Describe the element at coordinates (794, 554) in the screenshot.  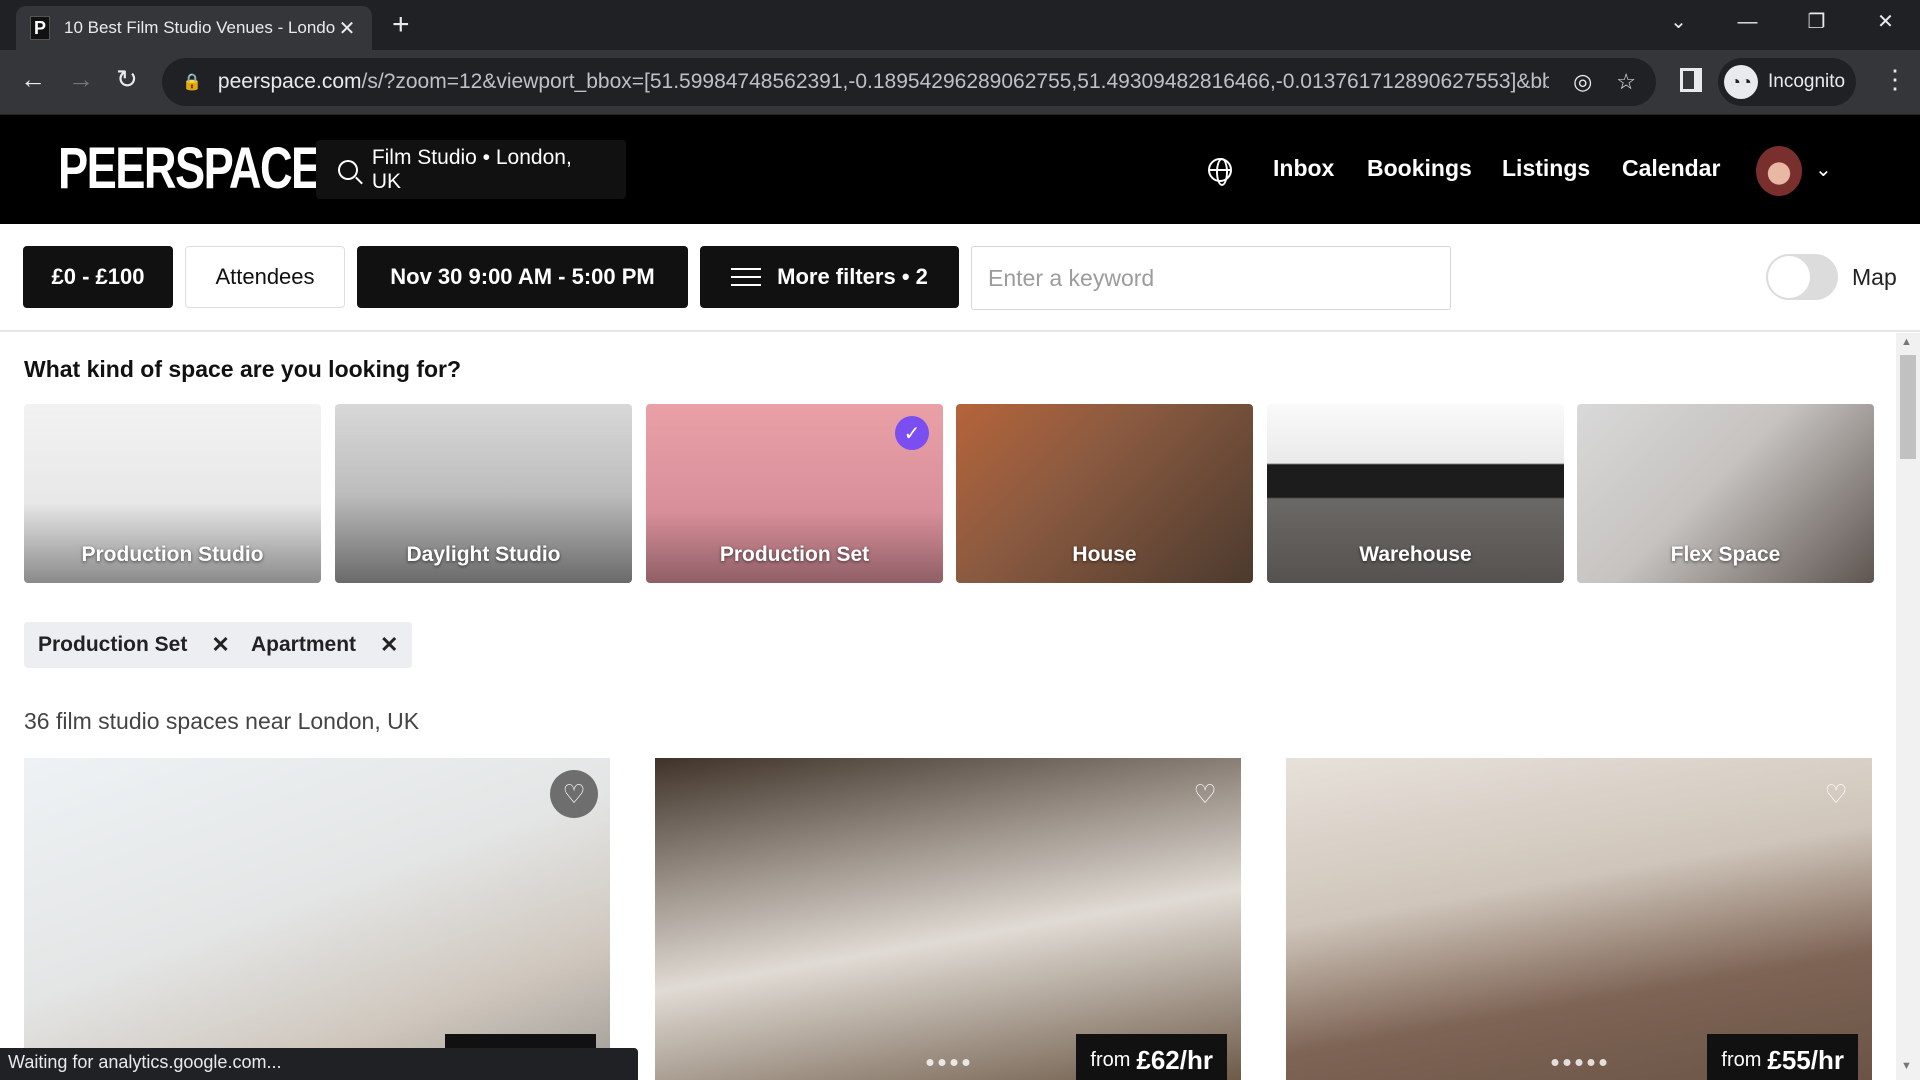
I see `category-label: Production Set` at that location.